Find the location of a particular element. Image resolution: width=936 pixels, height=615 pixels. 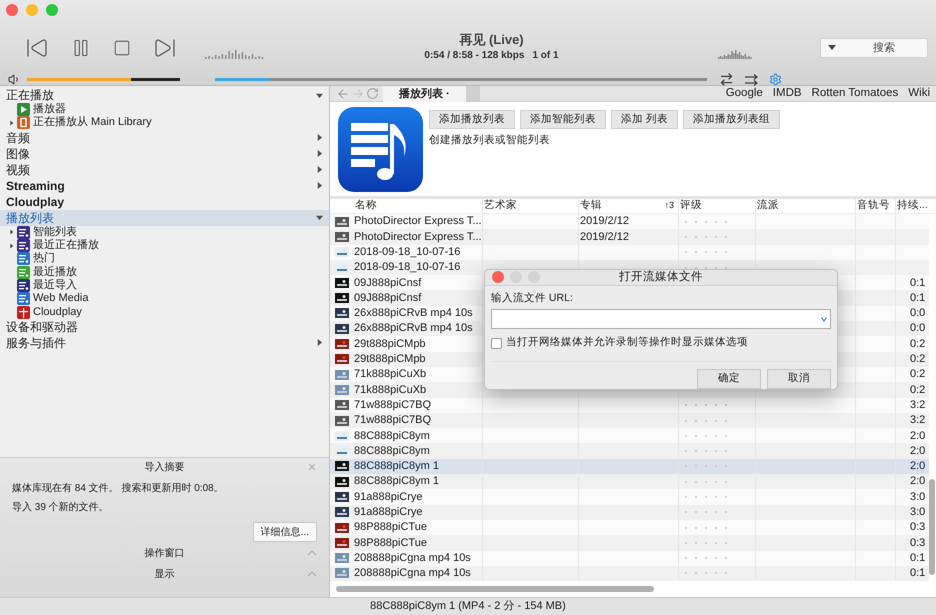

table-cell: 2:0 is located at coordinates (918, 482).